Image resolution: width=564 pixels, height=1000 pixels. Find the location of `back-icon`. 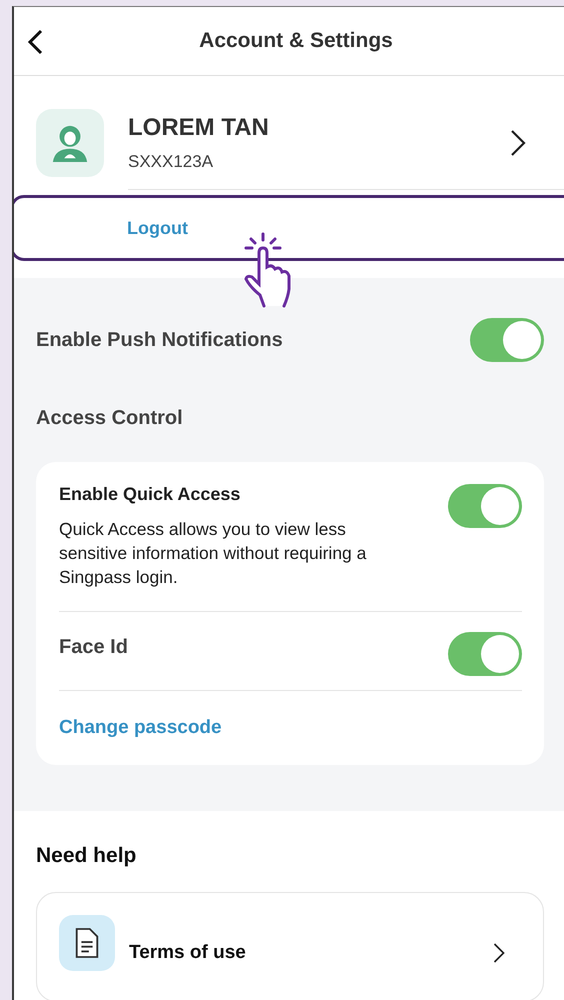

back-icon is located at coordinates (35, 42).